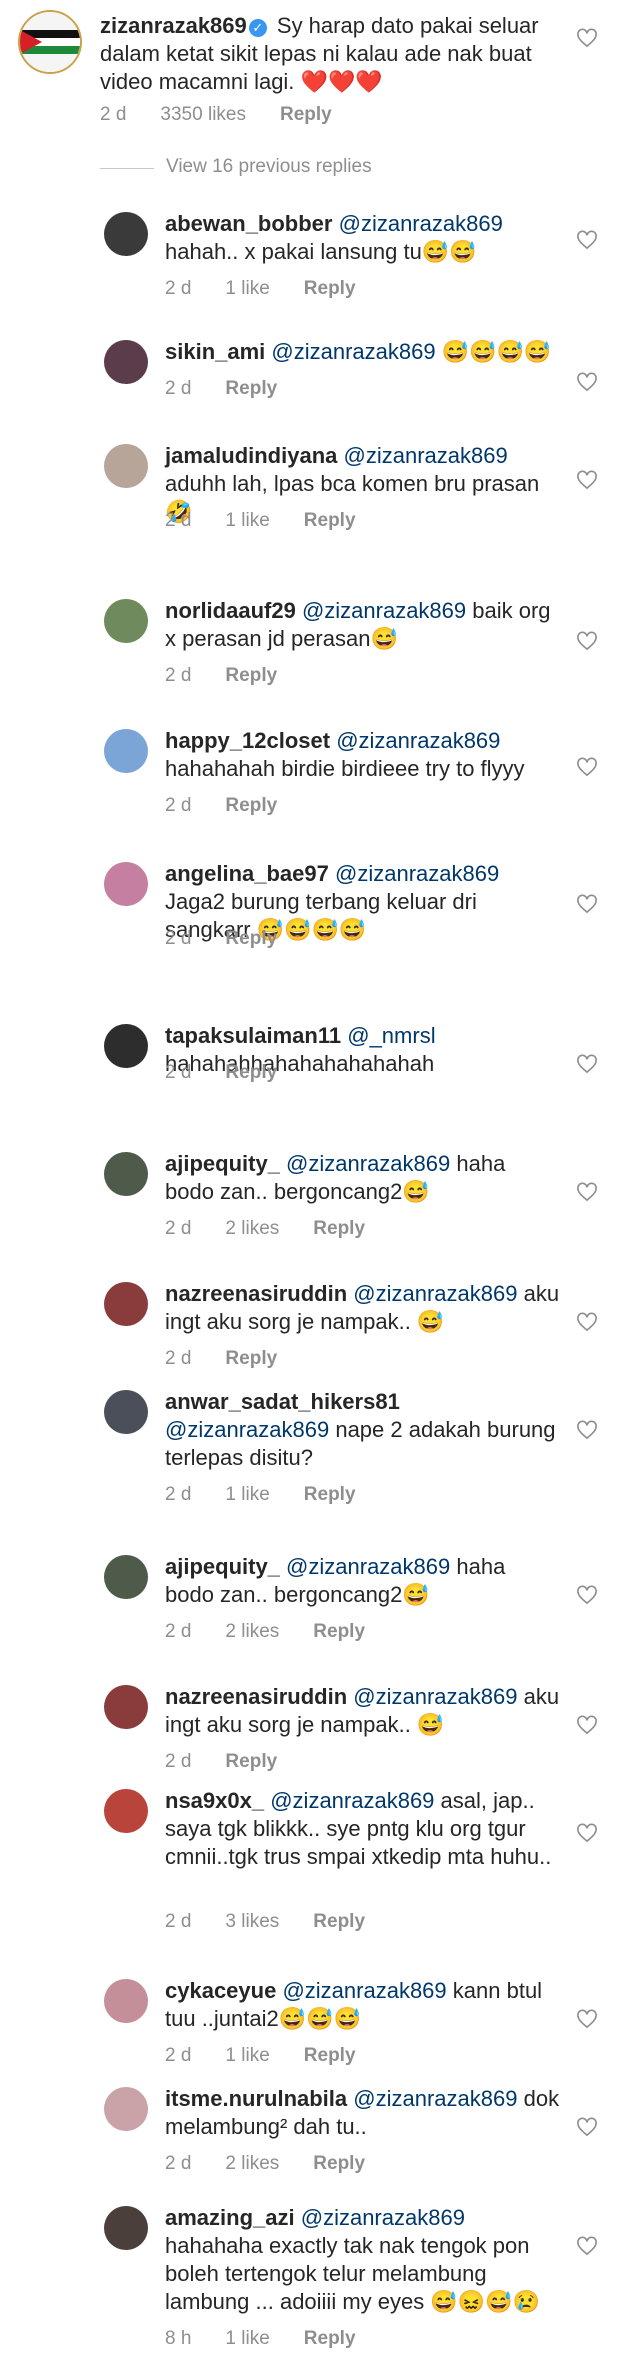  Describe the element at coordinates (220, 1990) in the screenshot. I see `comment-username: cykaceyue` at that location.